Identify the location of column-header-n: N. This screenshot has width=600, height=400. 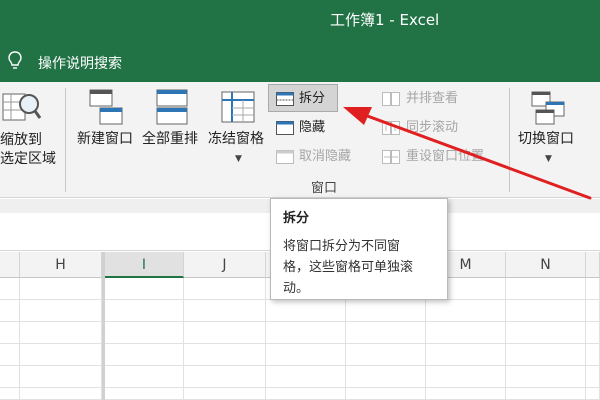
(546, 265).